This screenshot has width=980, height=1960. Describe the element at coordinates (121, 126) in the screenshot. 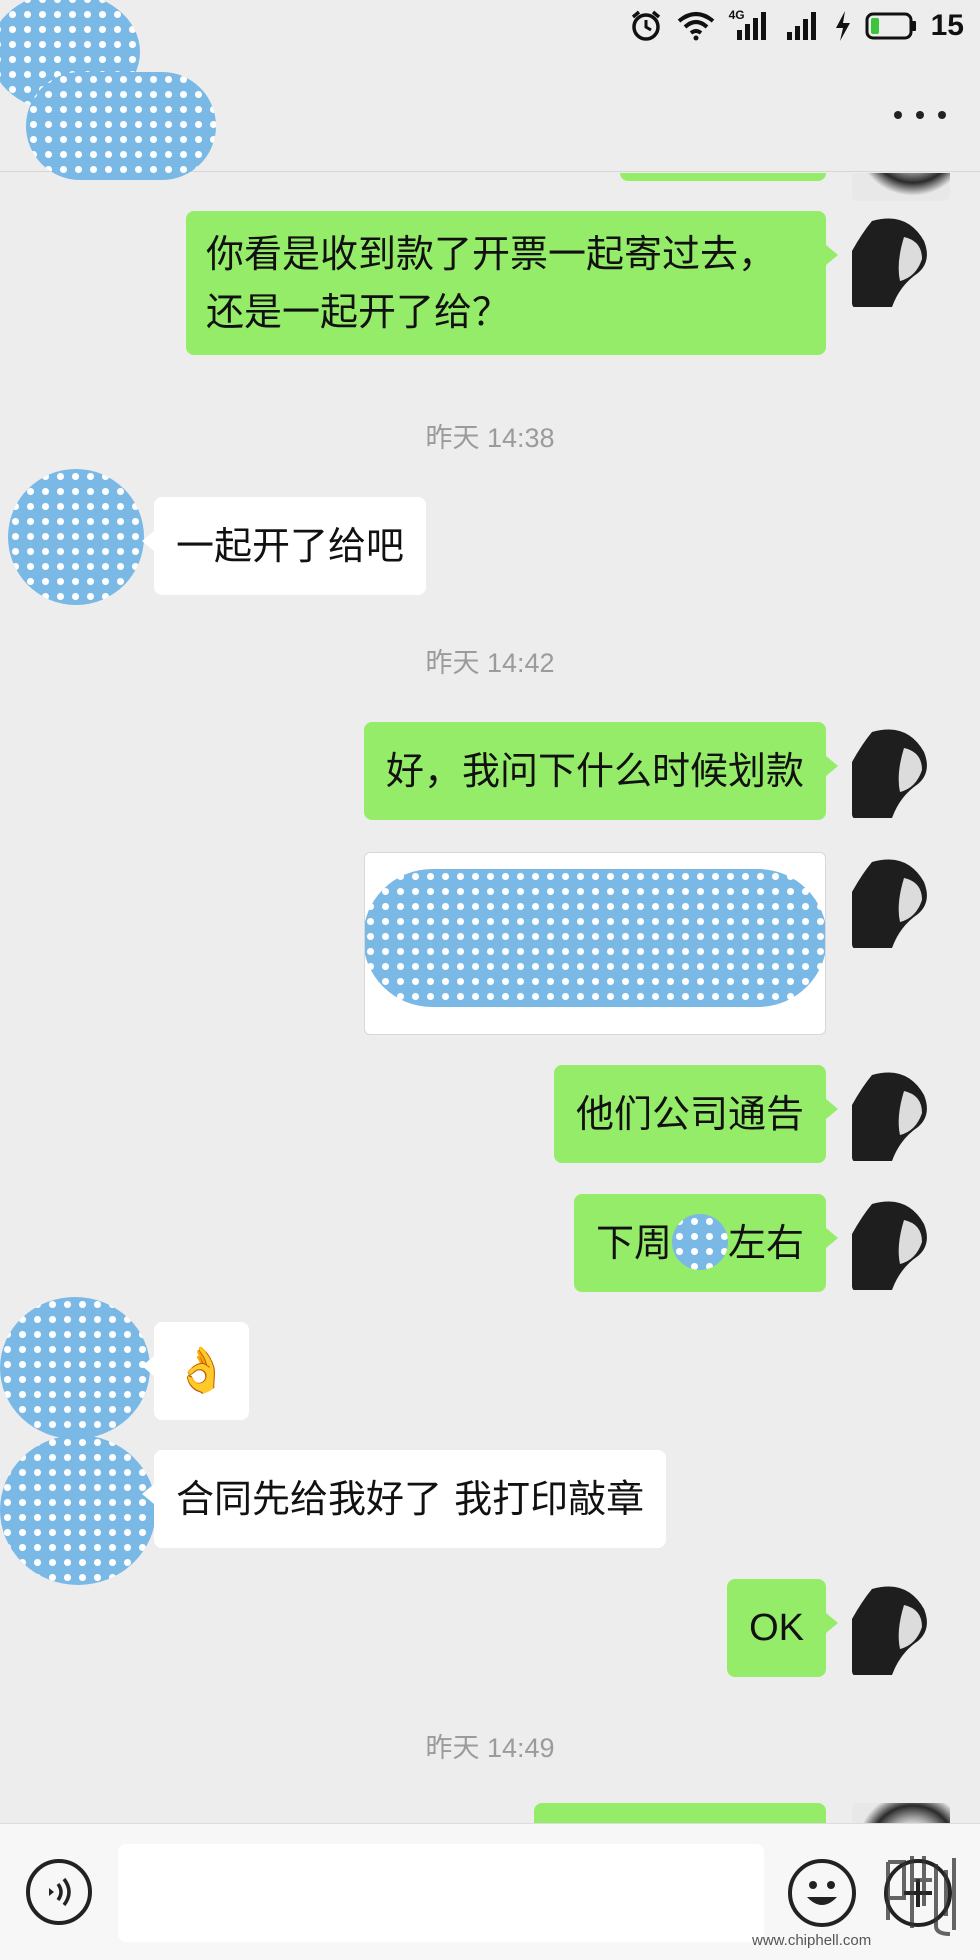

I see `redacted-contact-name` at that location.